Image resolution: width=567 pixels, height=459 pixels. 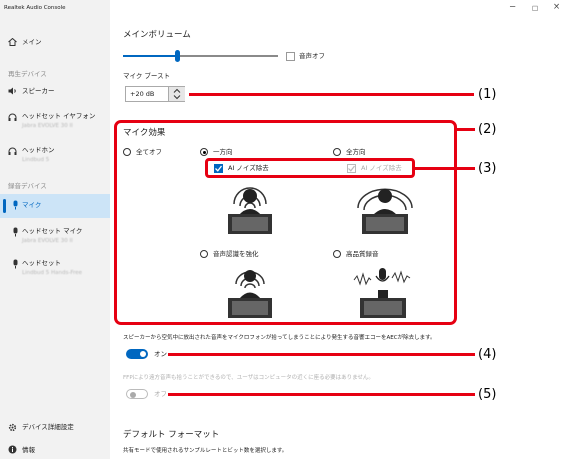 What do you see at coordinates (171, 435) in the screenshot?
I see `default-format-title: デフォルト フォーマット` at bounding box center [171, 435].